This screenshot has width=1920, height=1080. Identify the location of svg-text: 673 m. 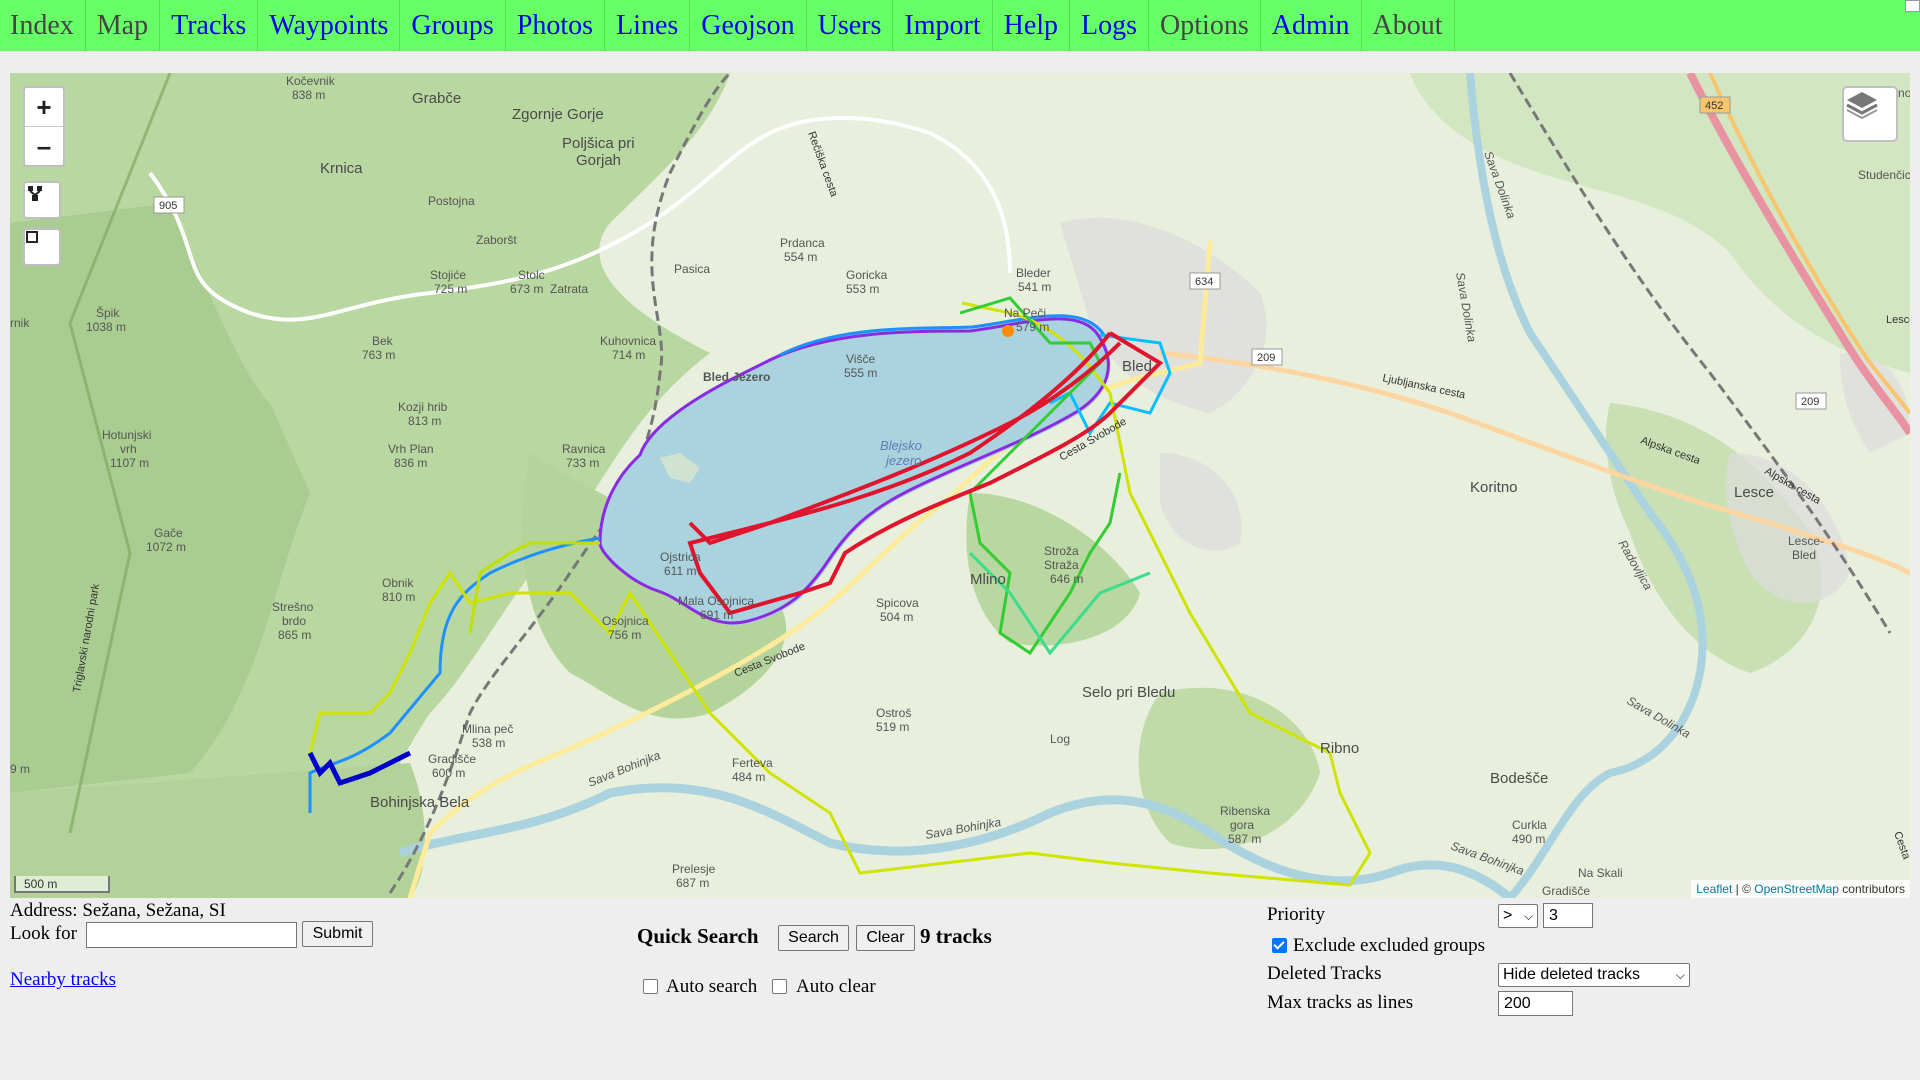
(526, 289).